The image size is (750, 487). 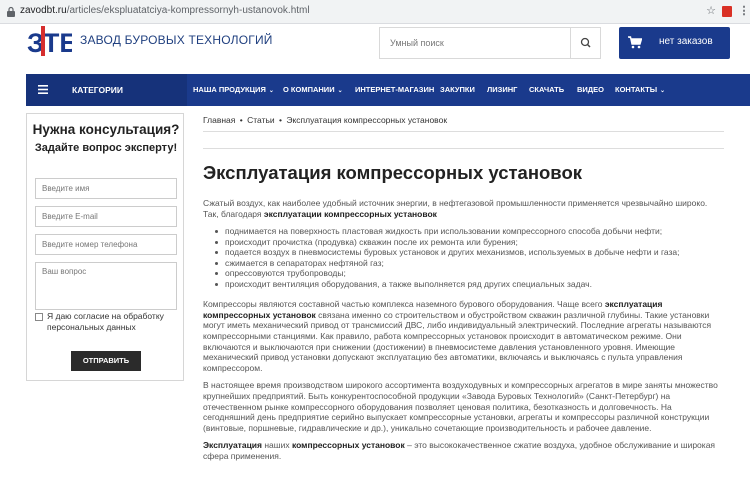 What do you see at coordinates (727, 11) in the screenshot?
I see `pdf-icon` at bounding box center [727, 11].